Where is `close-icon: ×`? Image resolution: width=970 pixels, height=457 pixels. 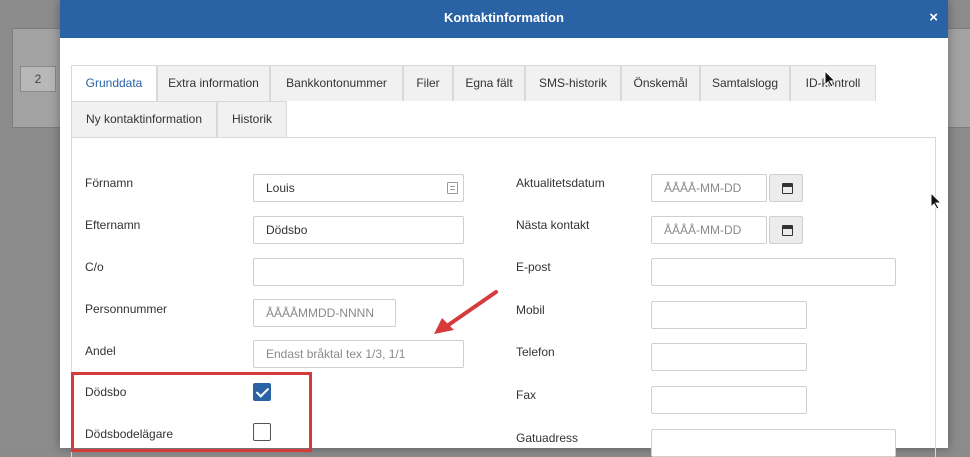
close-icon: × is located at coordinates (933, 17).